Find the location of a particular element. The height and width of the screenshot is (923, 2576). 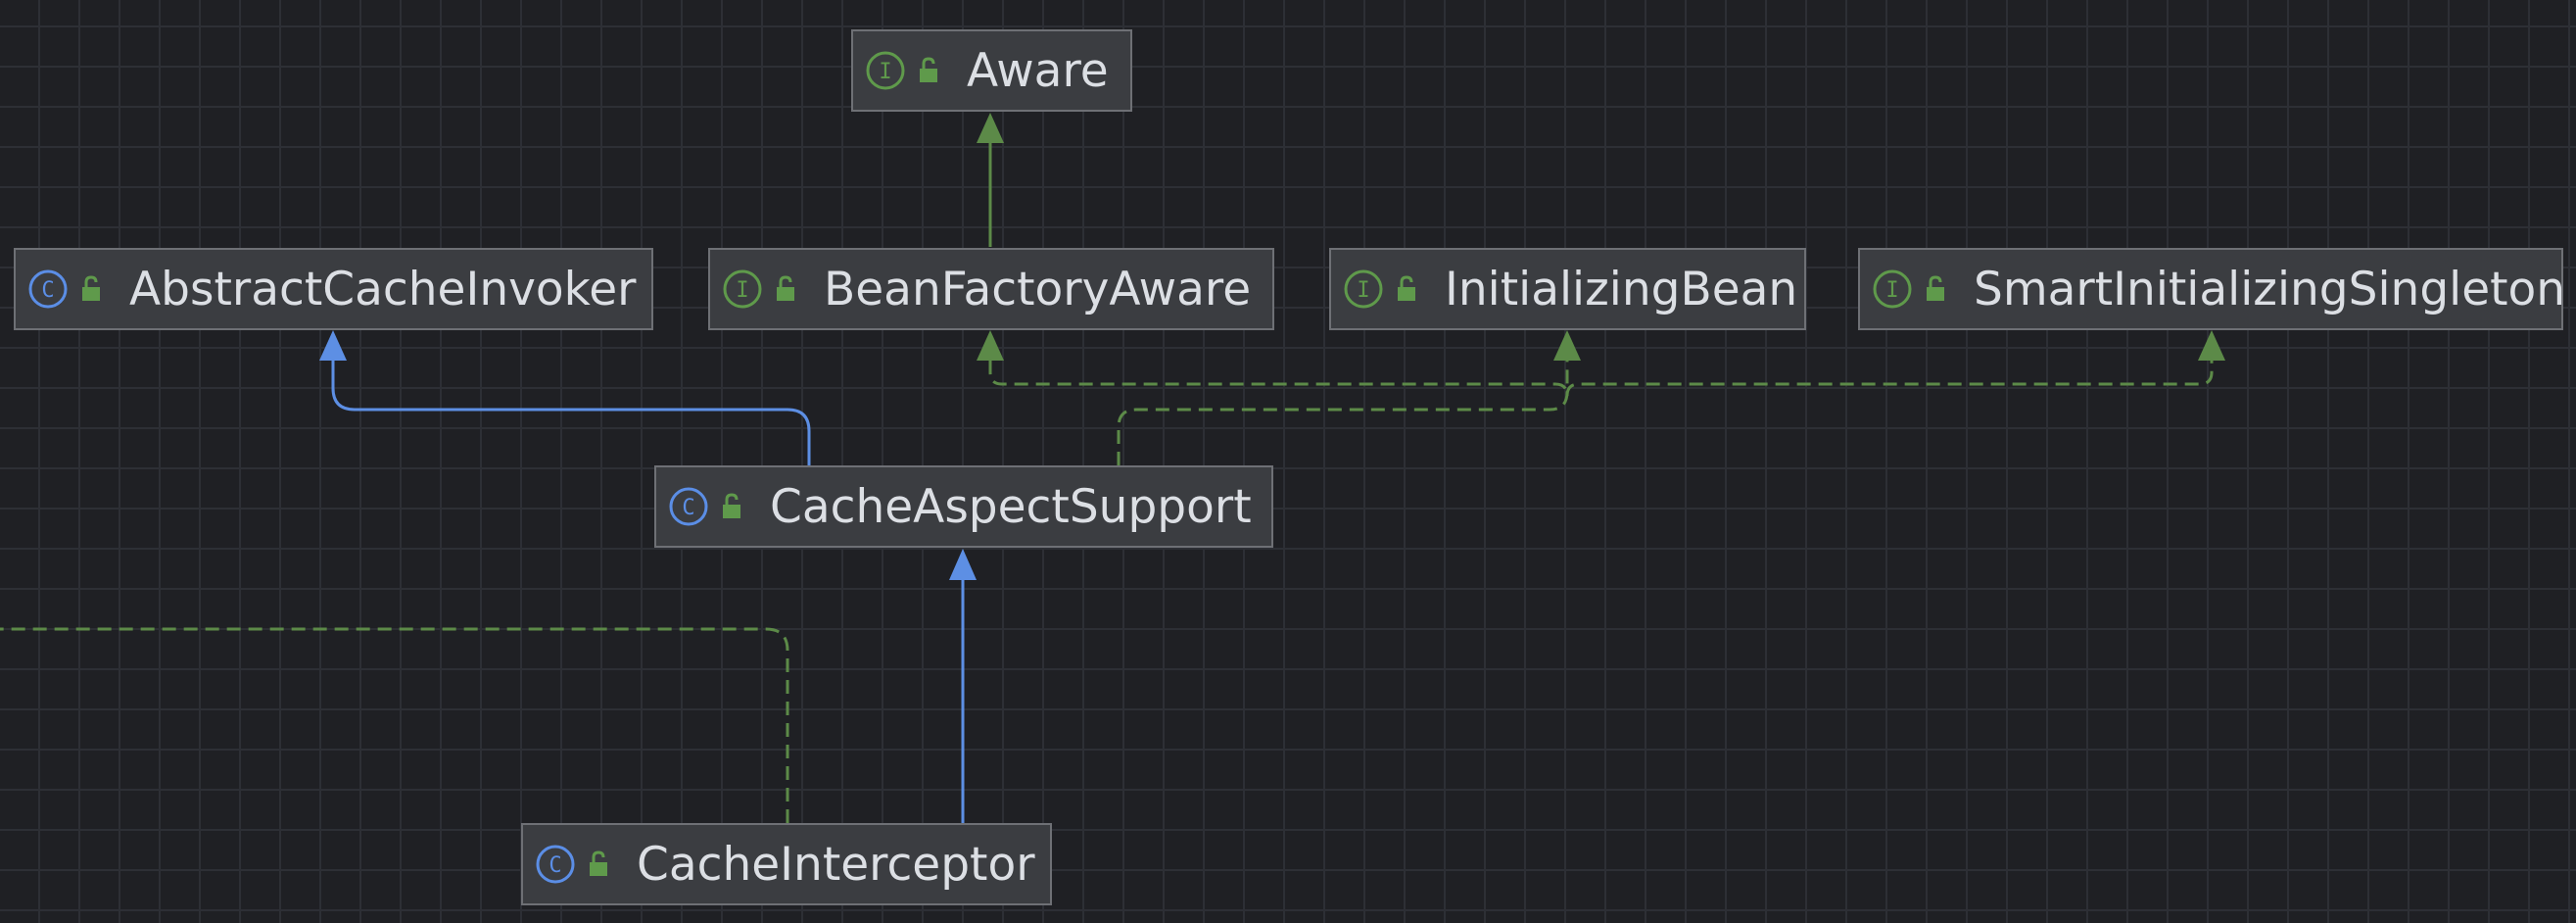

node-label: InitializingBean is located at coordinates (1621, 289).